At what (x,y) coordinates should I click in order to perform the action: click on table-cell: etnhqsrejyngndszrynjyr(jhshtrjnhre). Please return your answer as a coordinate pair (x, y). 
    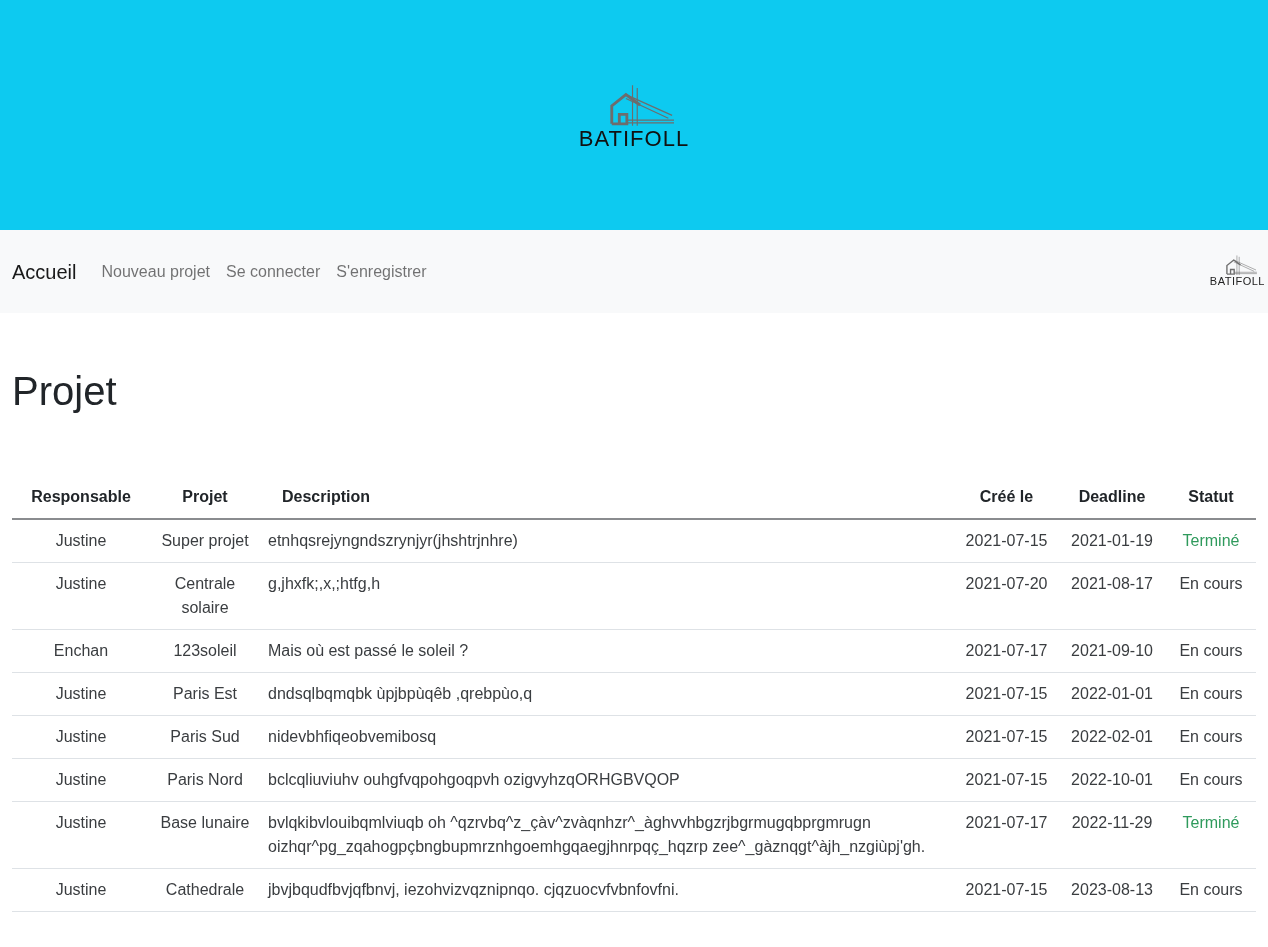
    Looking at the image, I should click on (607, 541).